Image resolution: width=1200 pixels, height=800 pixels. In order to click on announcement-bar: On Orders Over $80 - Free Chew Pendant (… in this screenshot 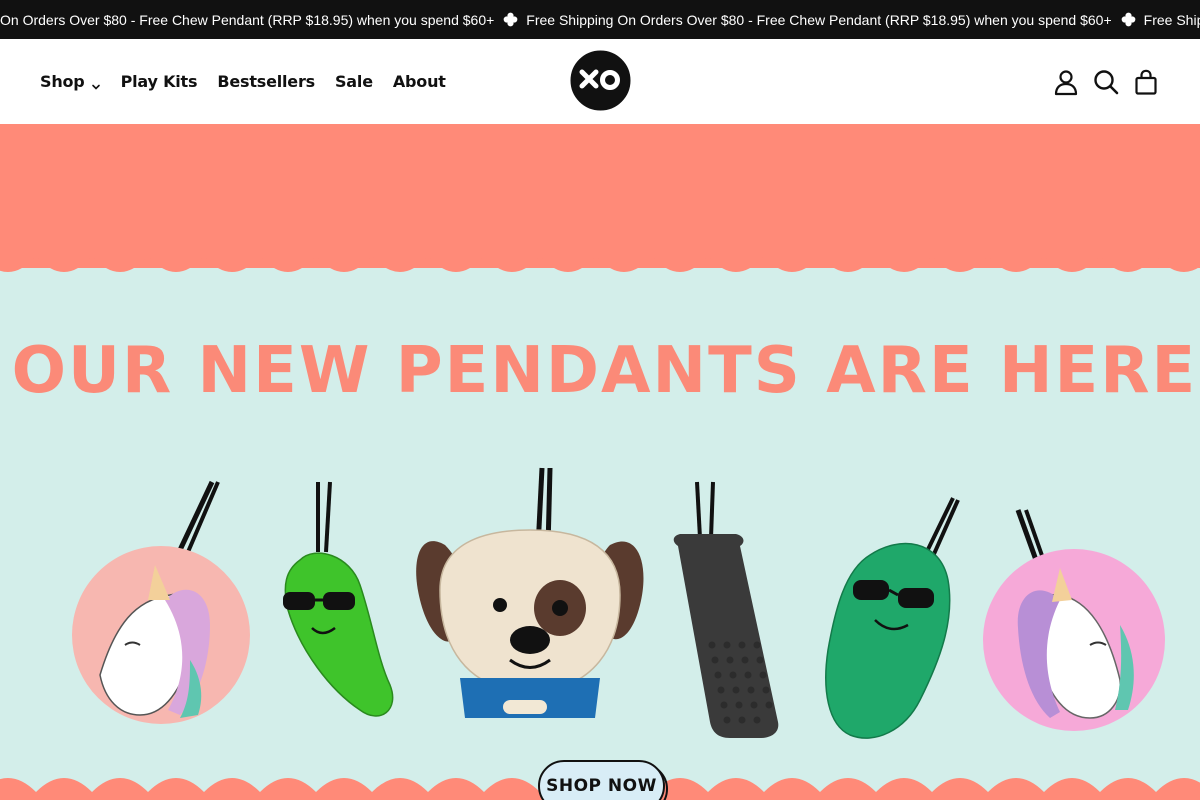, I will do `click(600, 19)`.